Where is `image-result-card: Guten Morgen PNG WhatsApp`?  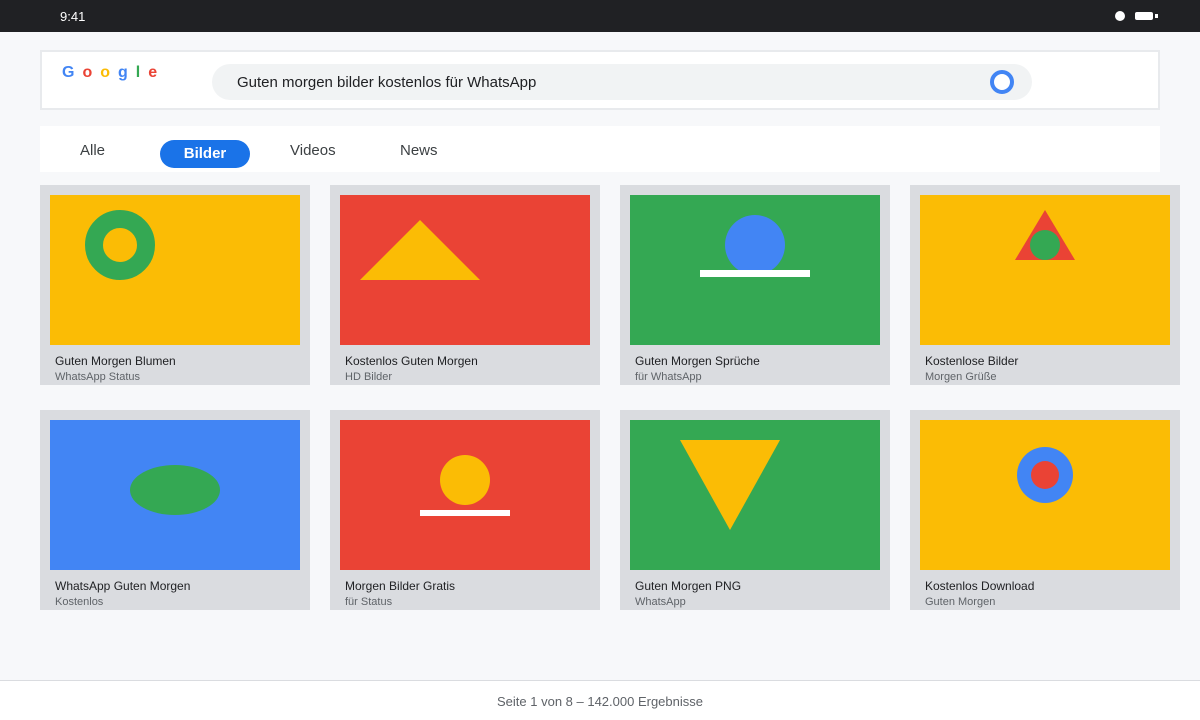 image-result-card: Guten Morgen PNG WhatsApp is located at coordinates (755, 510).